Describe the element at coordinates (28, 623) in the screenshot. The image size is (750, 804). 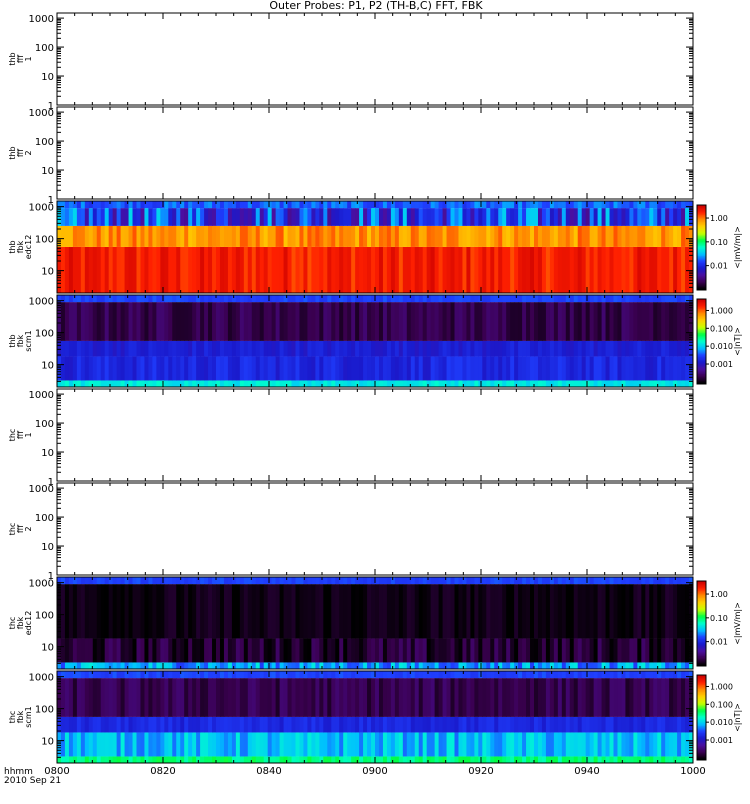
I see `panel-label-line: edc12` at that location.